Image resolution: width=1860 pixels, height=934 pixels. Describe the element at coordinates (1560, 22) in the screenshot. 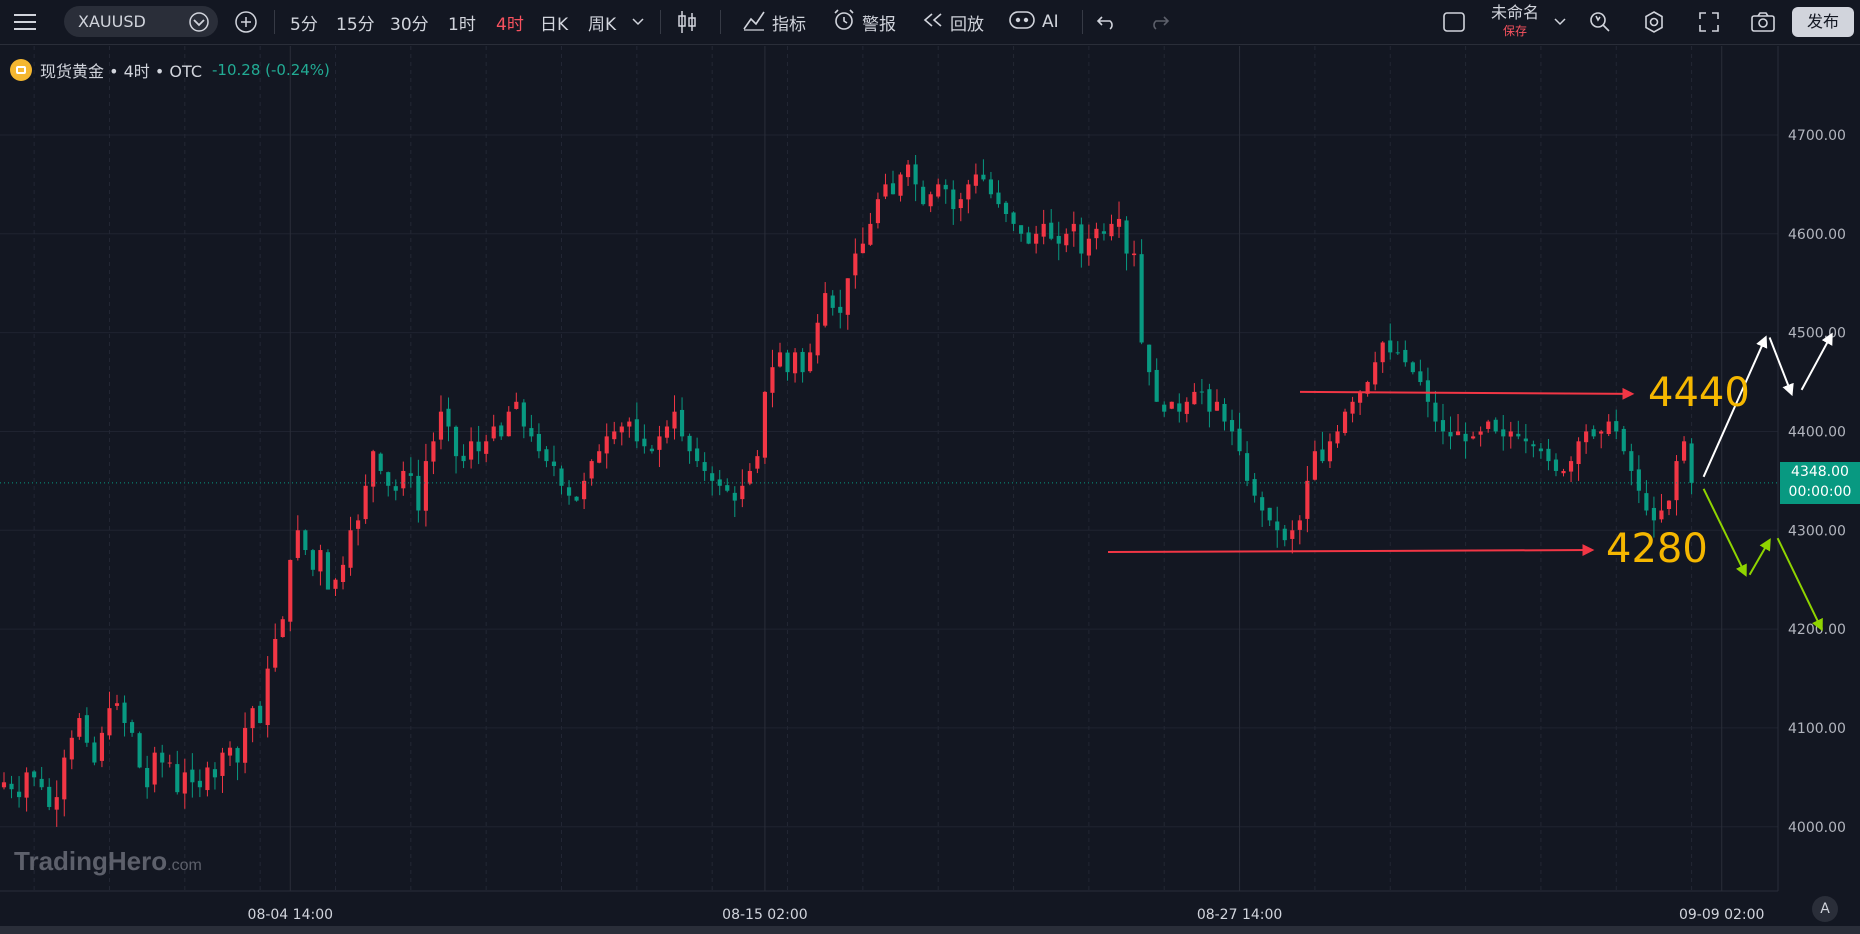

I see `layout-chevron-down-icon` at that location.